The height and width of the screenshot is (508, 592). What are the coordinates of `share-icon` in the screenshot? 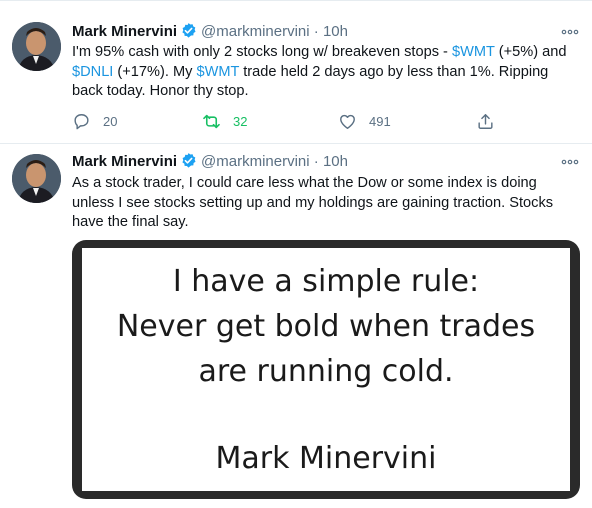 It's located at (485, 121).